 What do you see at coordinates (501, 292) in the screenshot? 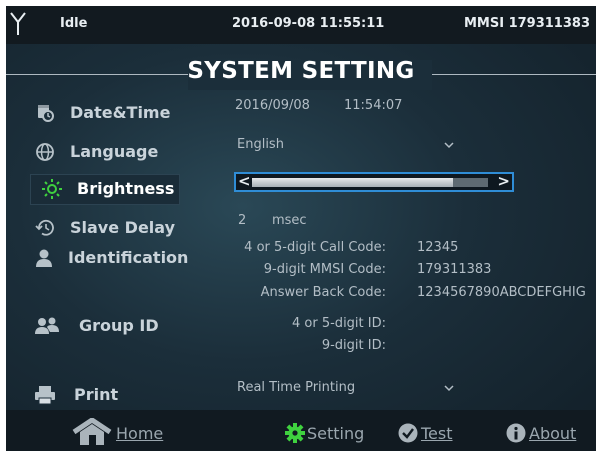
I see `answer-back-value: 1234567890ABCDEFGHIG` at bounding box center [501, 292].